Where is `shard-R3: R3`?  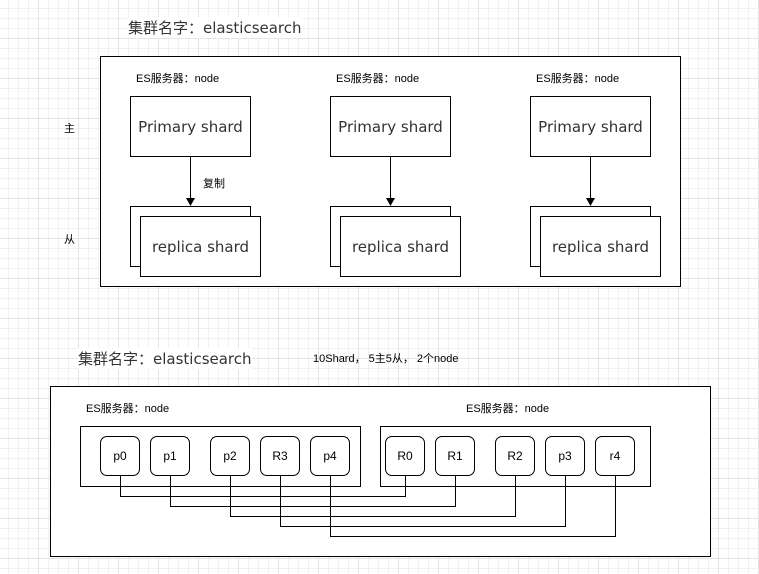 shard-R3: R3 is located at coordinates (280, 456).